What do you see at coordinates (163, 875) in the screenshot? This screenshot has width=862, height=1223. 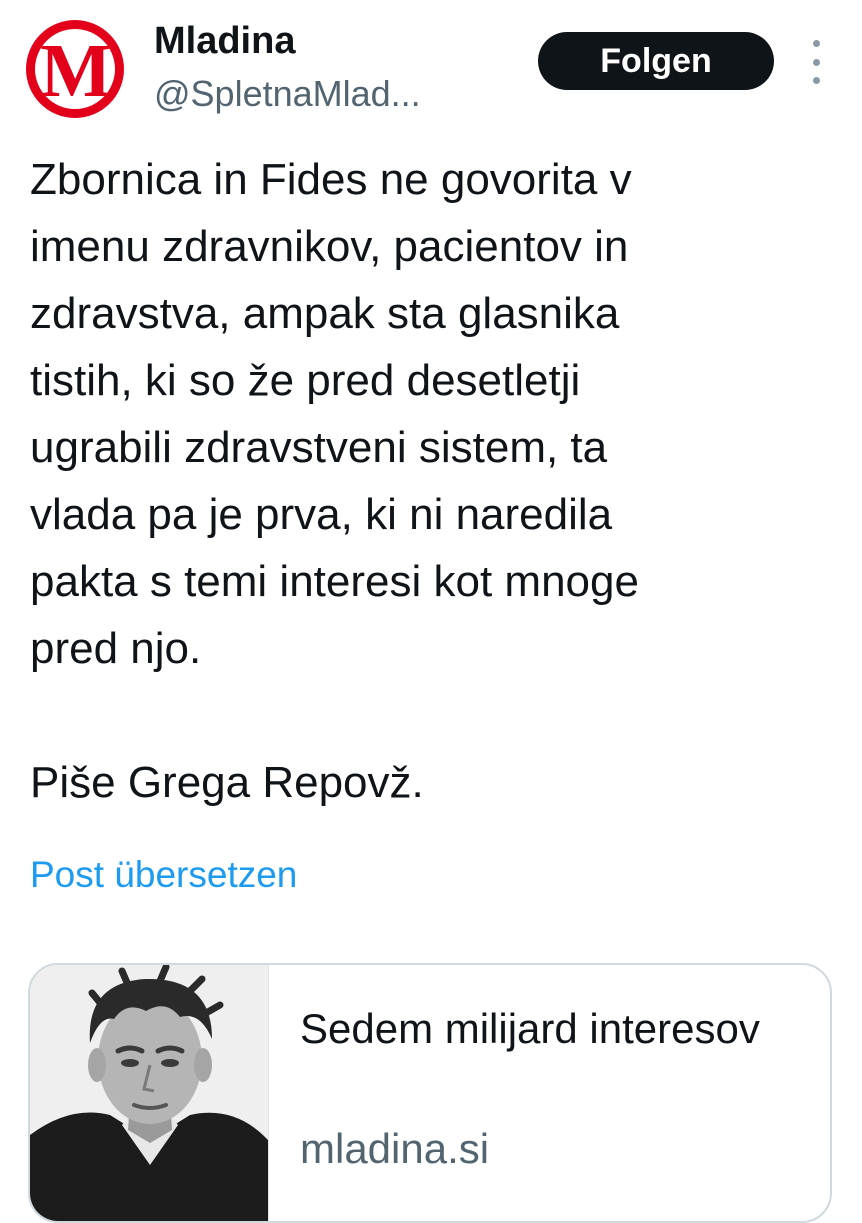 I see `translate-post-link: Post übersetzen` at bounding box center [163, 875].